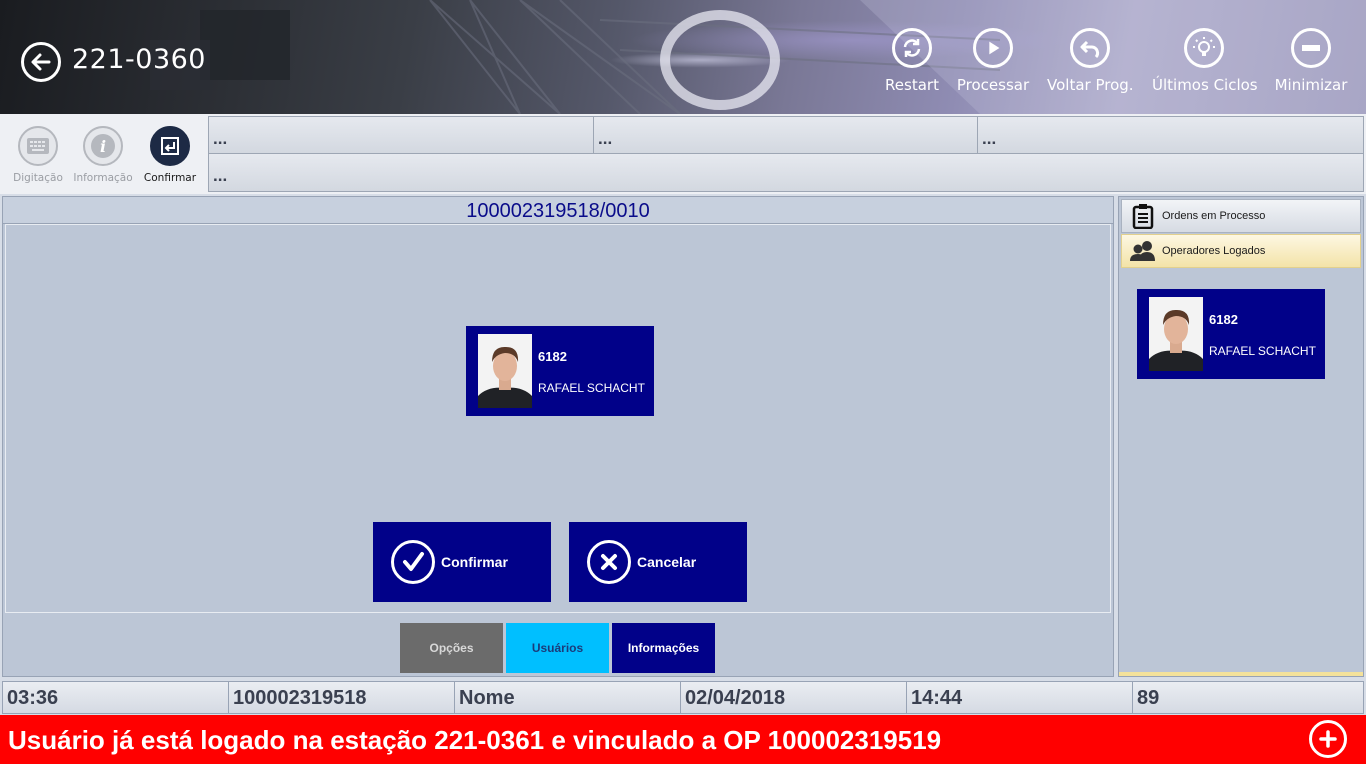  I want to click on expand-alert-button, so click(1328, 739).